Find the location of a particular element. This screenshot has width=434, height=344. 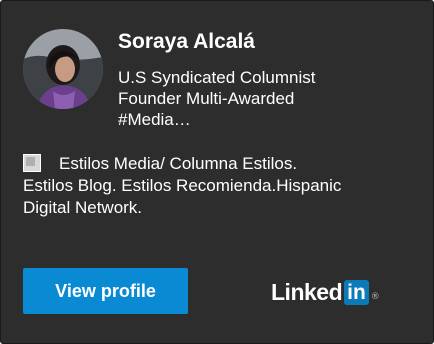

summary-line: Estilos Media/ Columna Estilos. is located at coordinates (178, 163).